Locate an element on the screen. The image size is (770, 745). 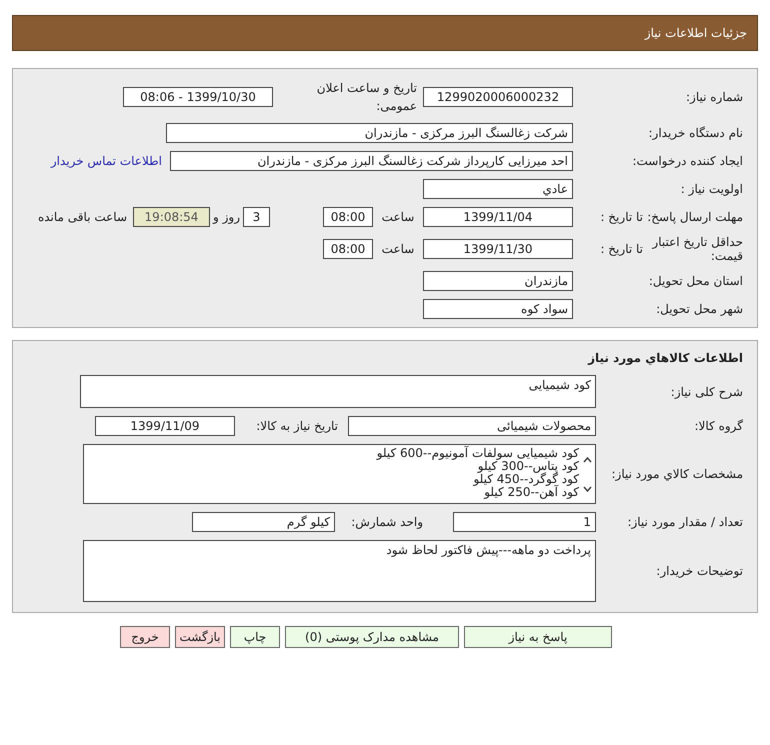
text-field: 3 is located at coordinates (256, 217).